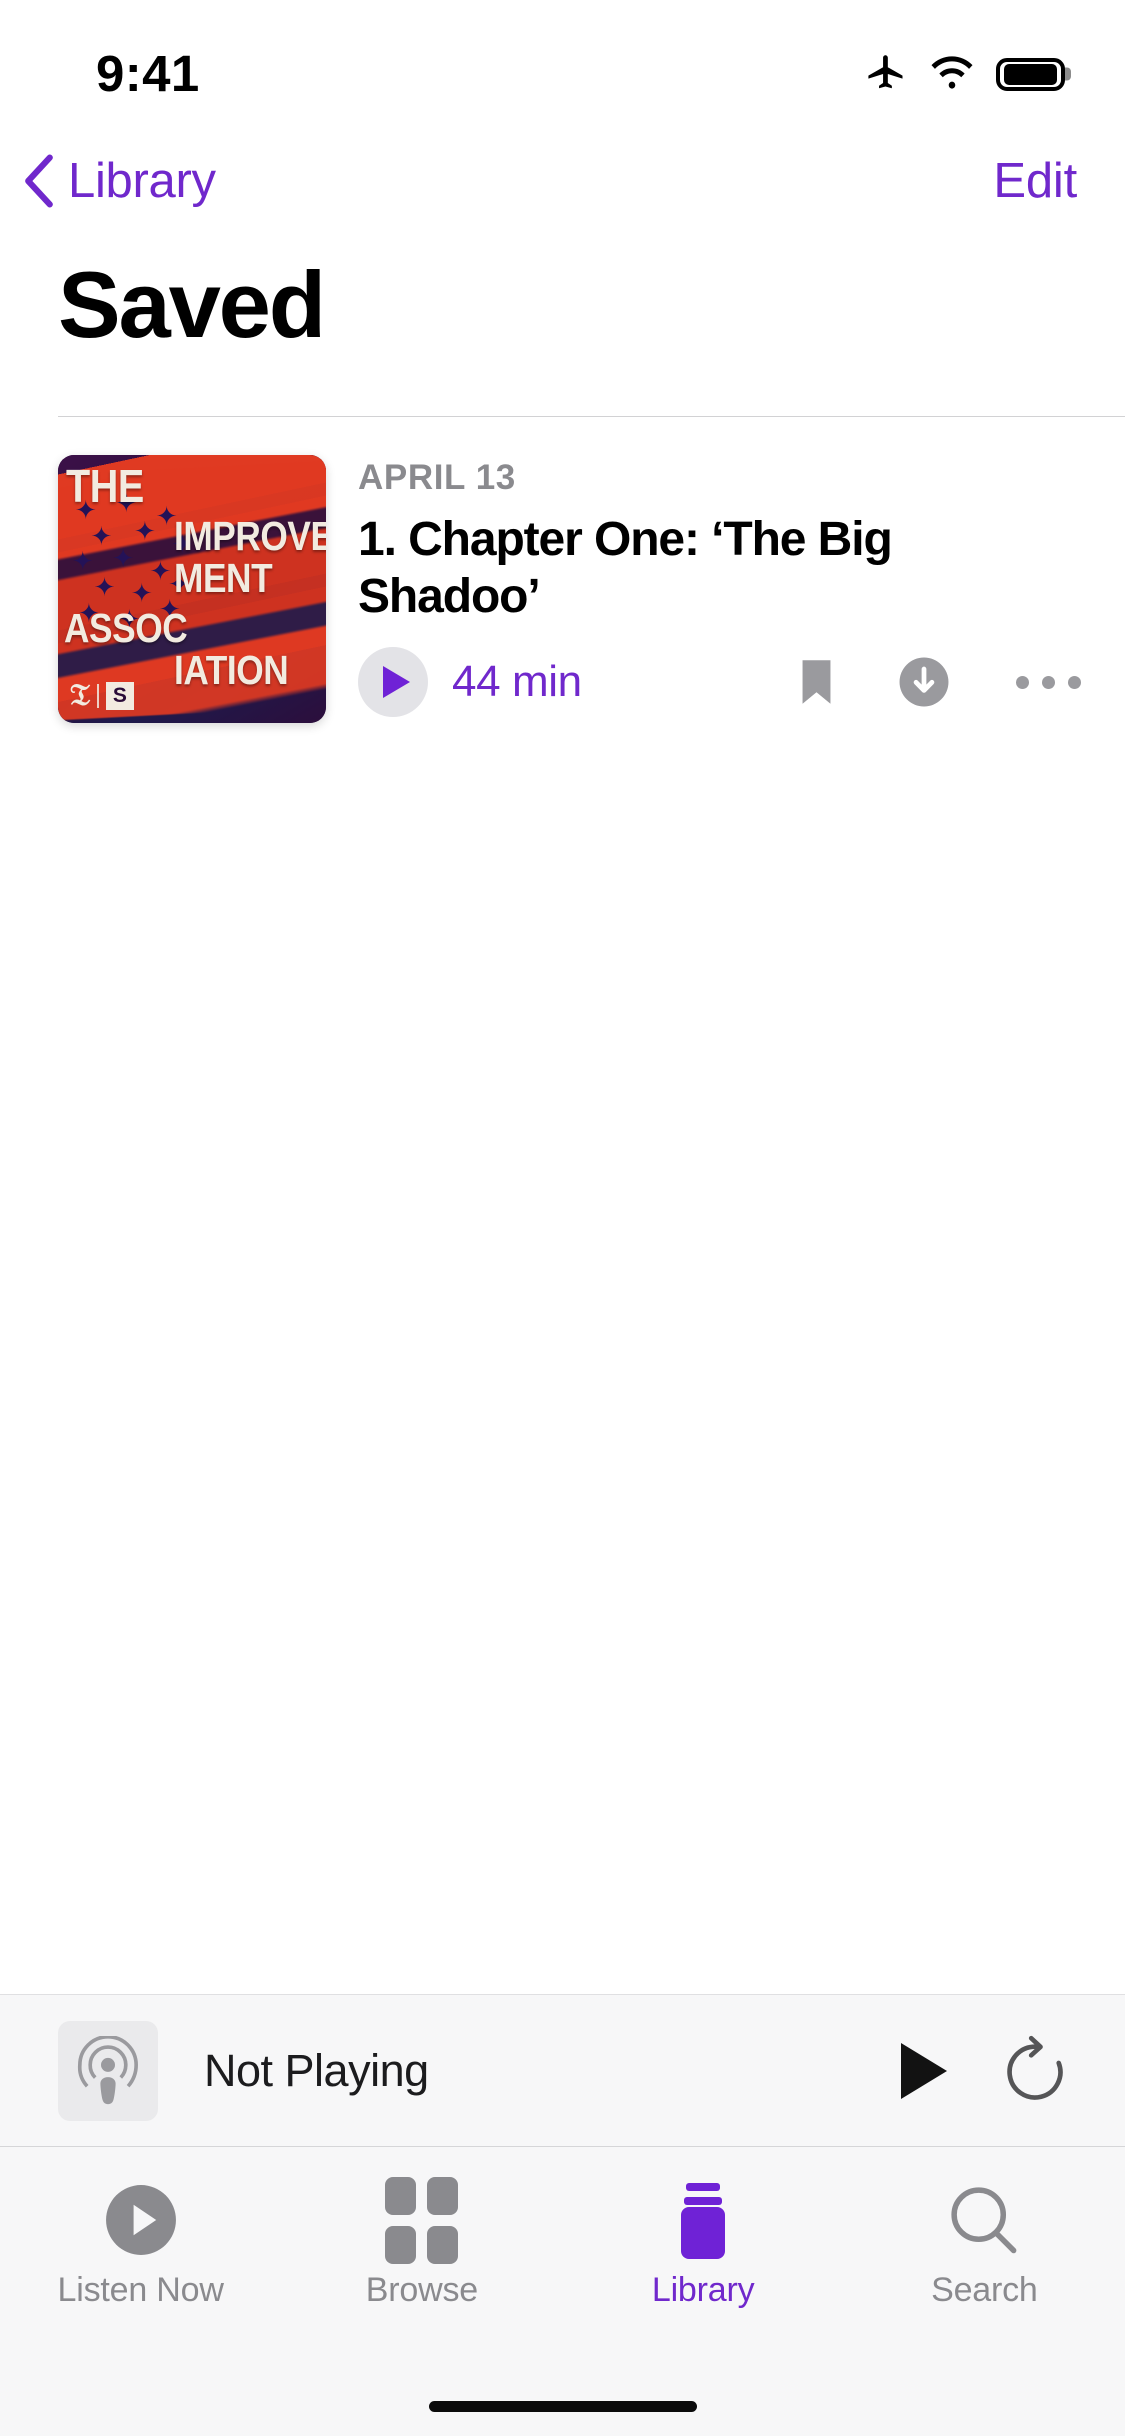 Image resolution: width=1125 pixels, height=2436 pixels. What do you see at coordinates (250, 536) in the screenshot?
I see `artwork-line-2: IMPROVE` at bounding box center [250, 536].